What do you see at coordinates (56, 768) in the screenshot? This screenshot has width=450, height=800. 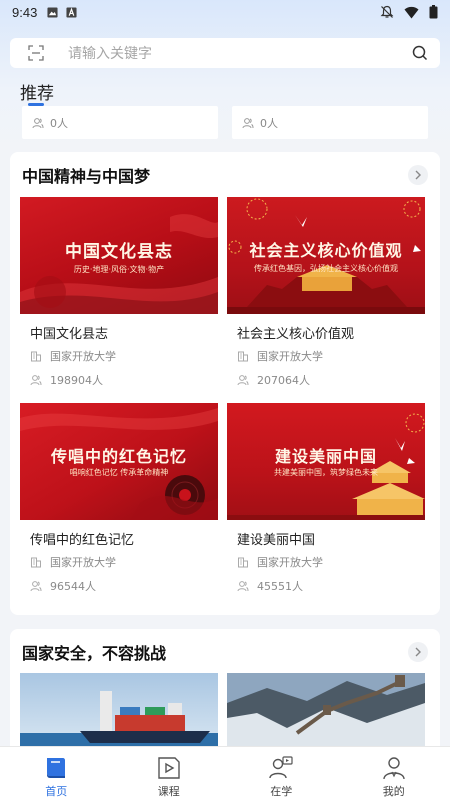 I see `book-icon` at bounding box center [56, 768].